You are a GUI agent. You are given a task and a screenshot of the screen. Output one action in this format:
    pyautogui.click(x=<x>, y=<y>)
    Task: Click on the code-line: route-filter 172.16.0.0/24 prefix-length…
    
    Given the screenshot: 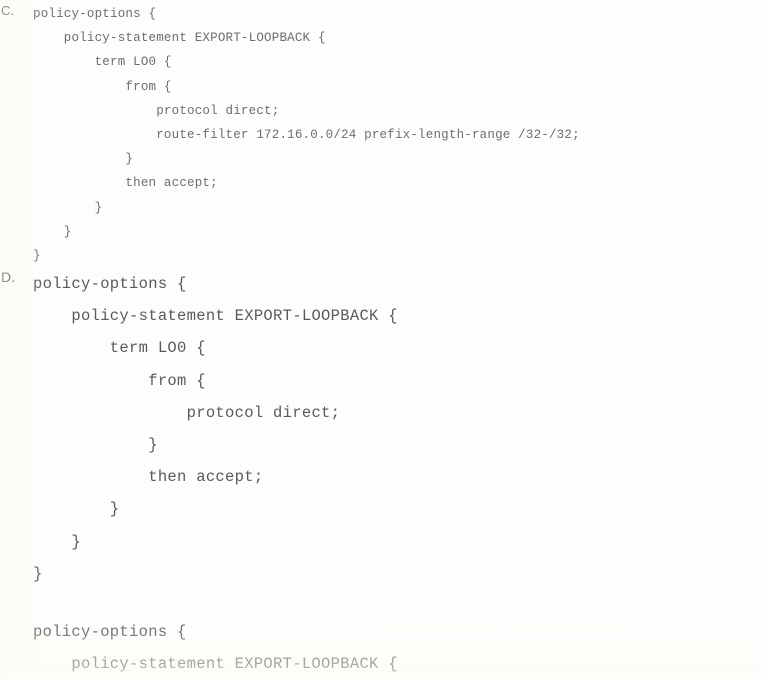 What is the action you would take?
    pyautogui.click(x=306, y=134)
    